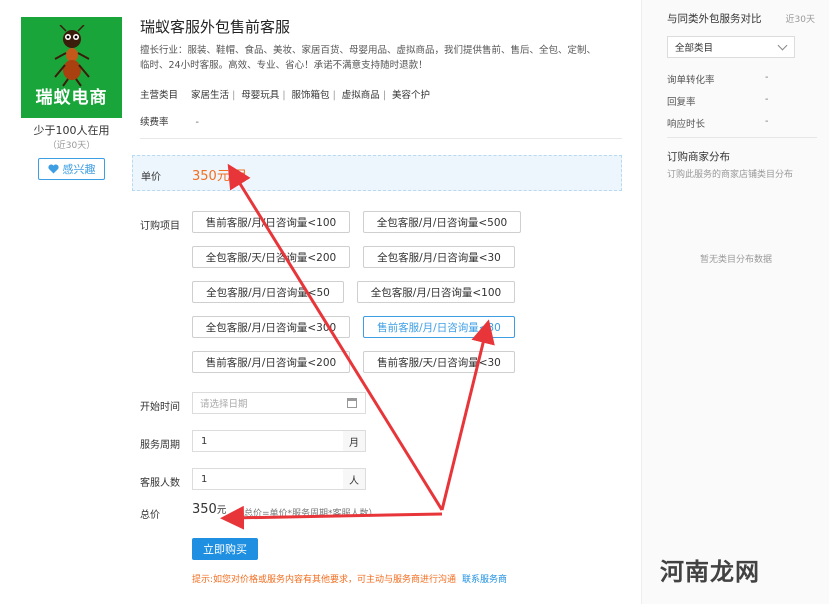  I want to click on category-select-value: 全部类目, so click(694, 48).